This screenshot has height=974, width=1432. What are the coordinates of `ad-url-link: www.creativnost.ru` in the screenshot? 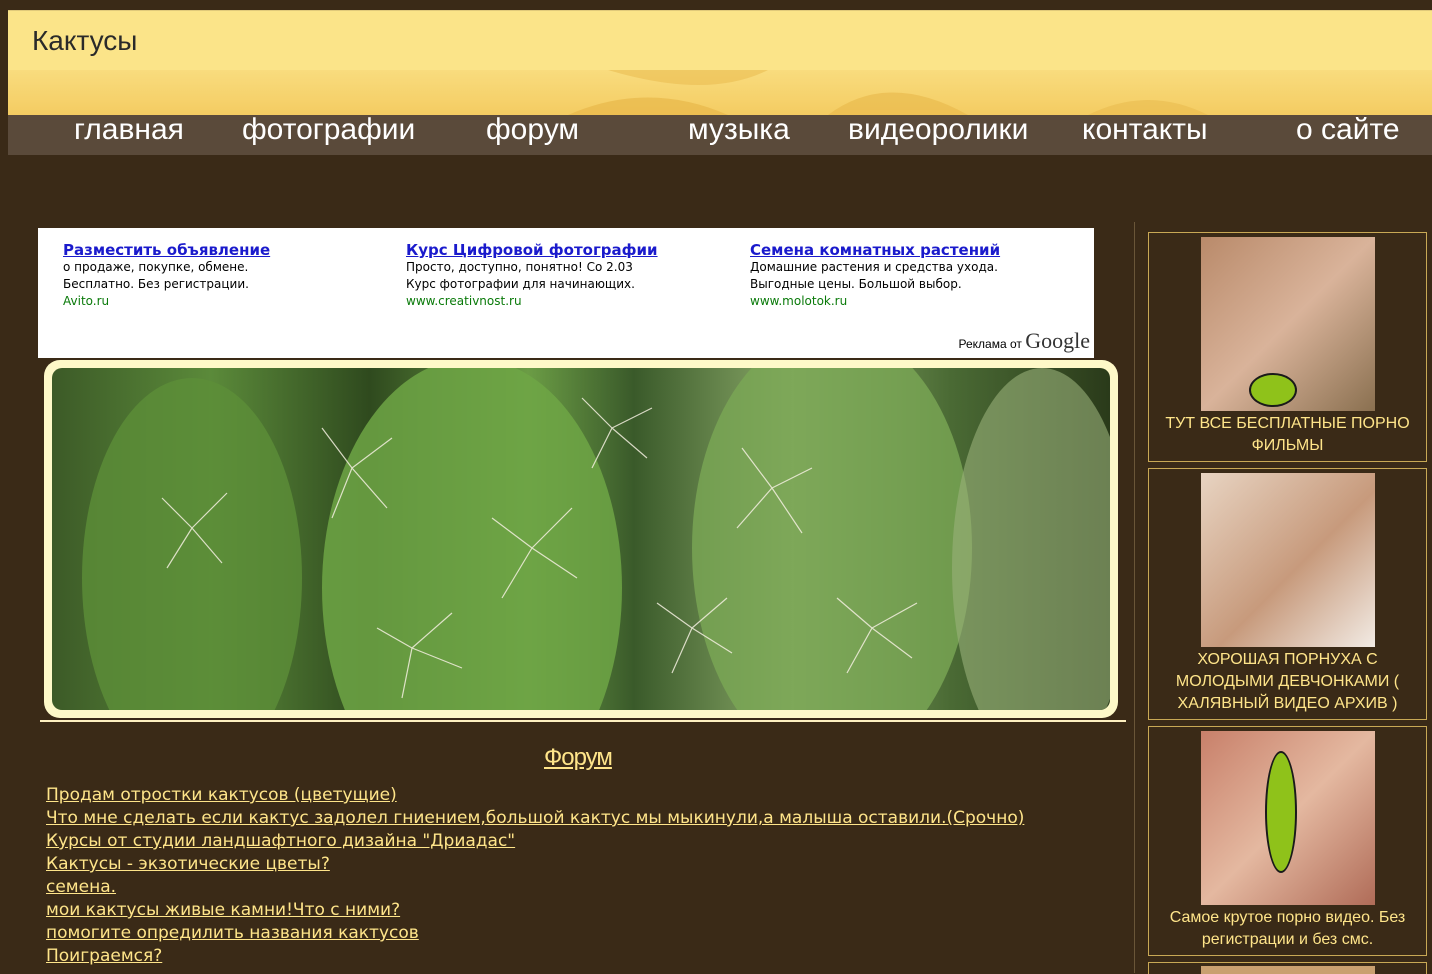 It's located at (566, 301).